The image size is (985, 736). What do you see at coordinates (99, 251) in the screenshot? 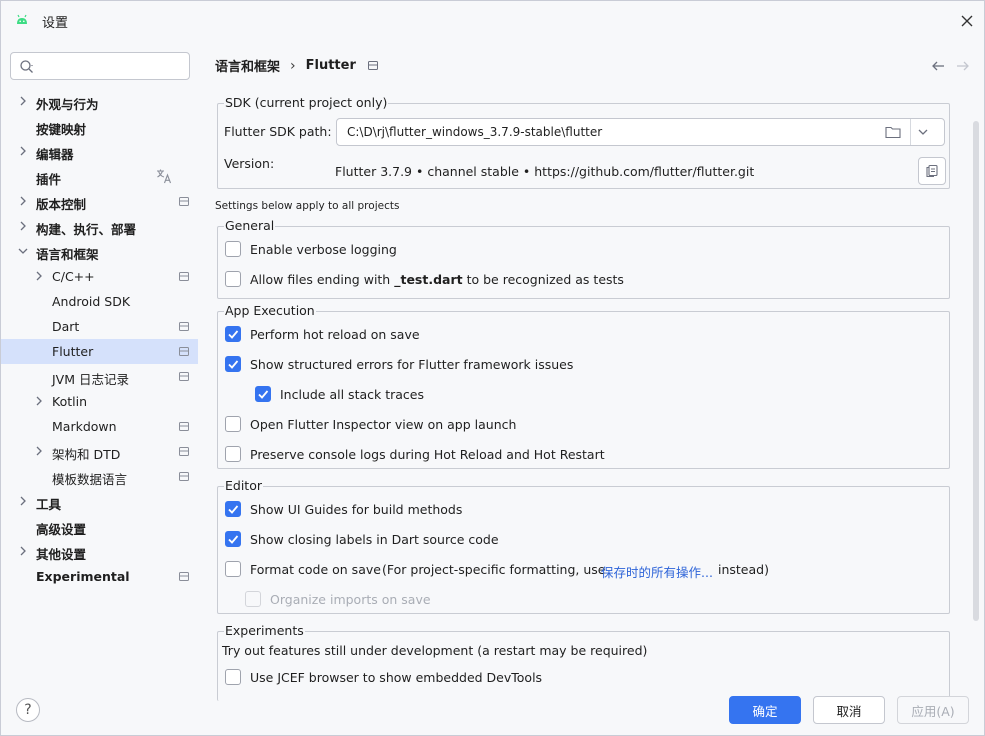
I see `sidebar-item: 语言和框架` at bounding box center [99, 251].